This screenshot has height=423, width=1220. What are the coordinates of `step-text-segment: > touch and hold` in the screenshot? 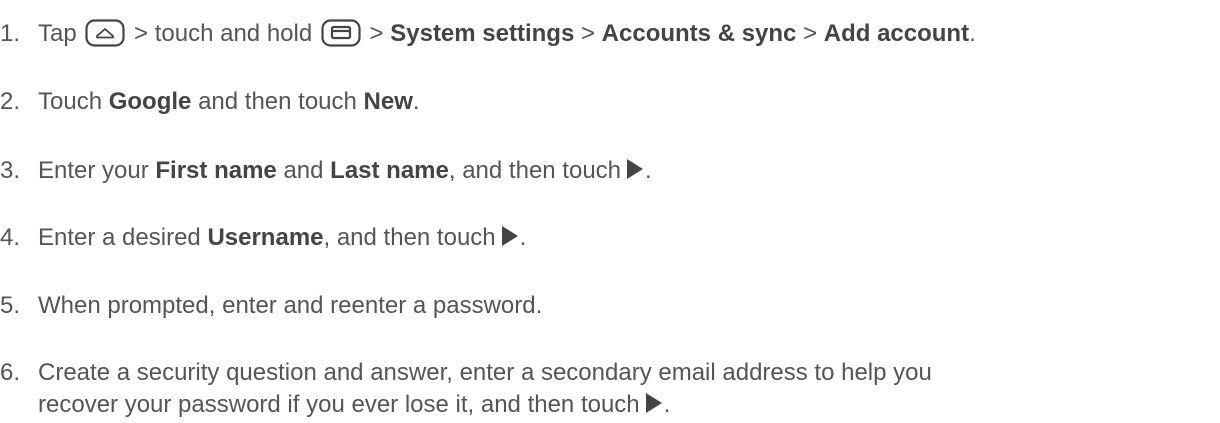 It's located at (223, 33).